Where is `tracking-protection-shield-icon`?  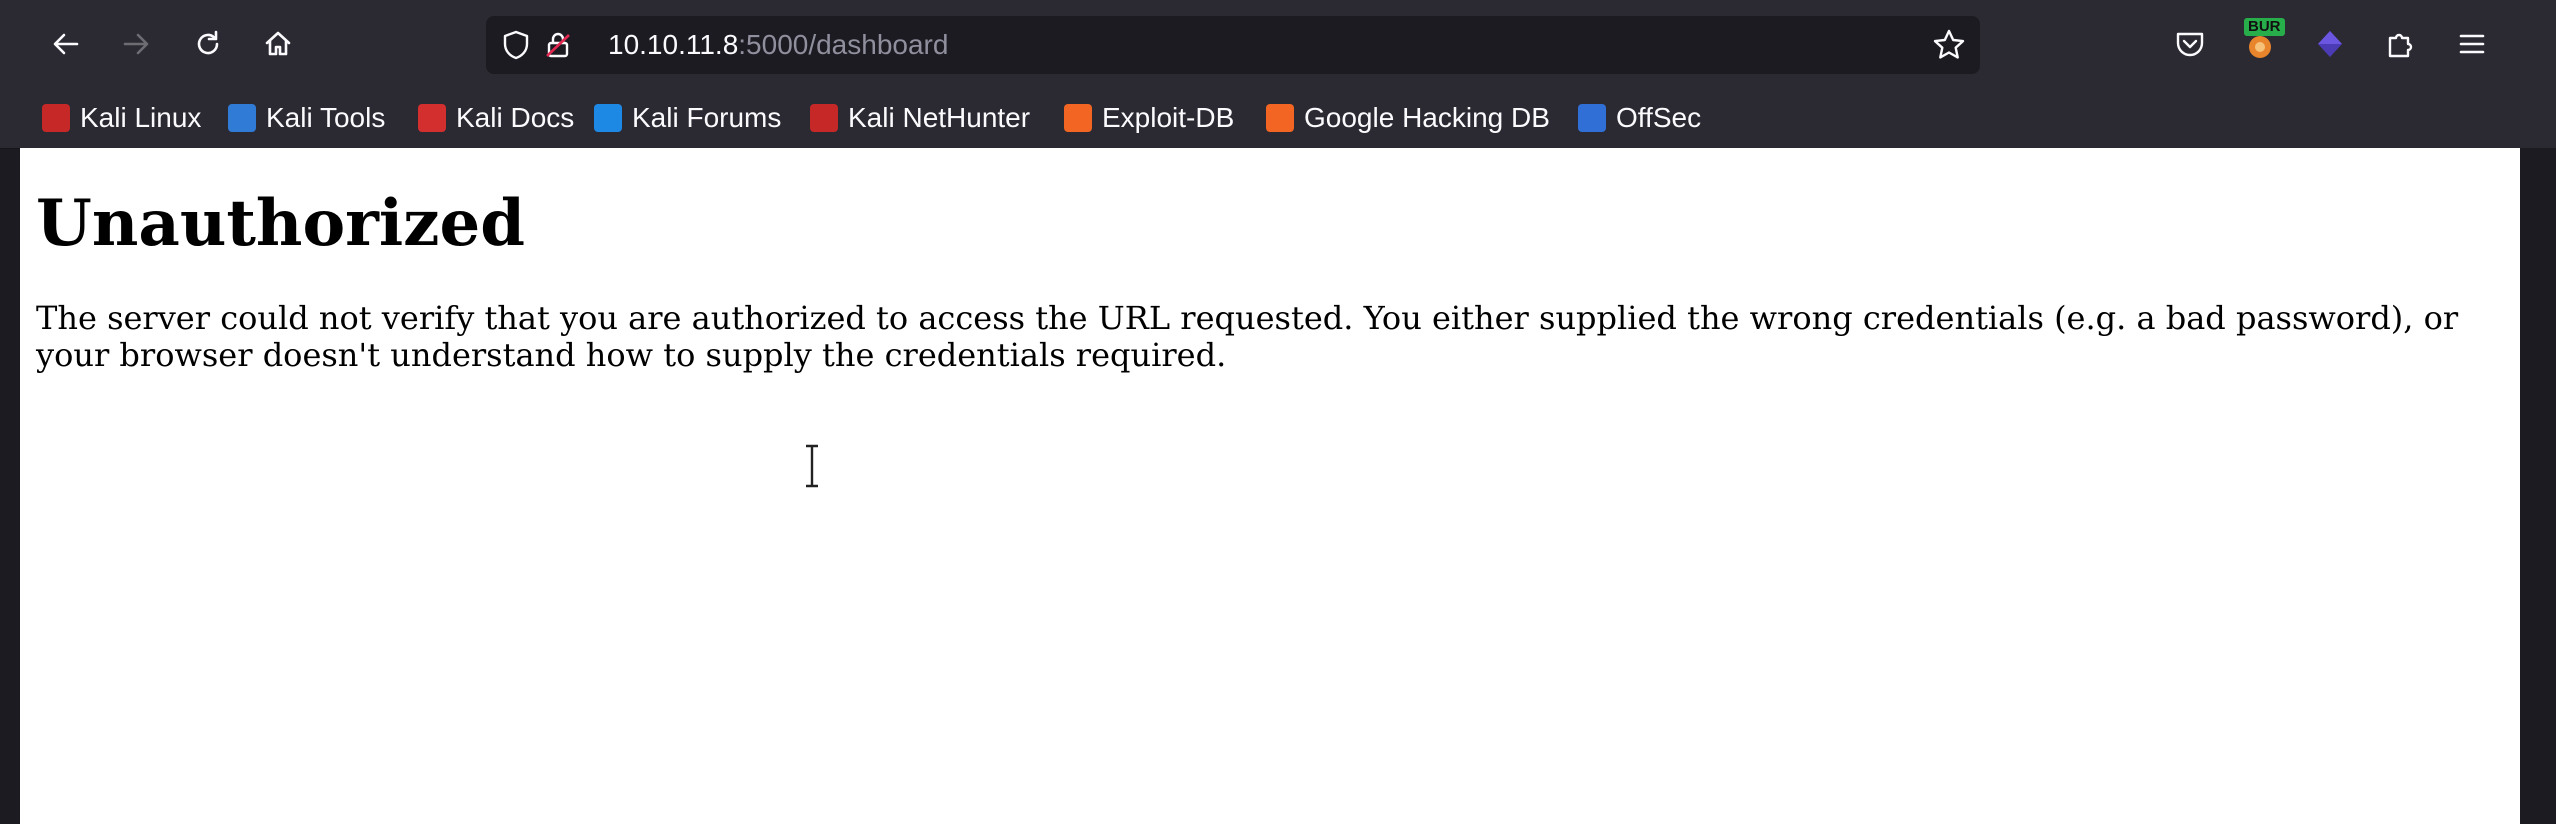
tracking-protection-shield-icon is located at coordinates (516, 45).